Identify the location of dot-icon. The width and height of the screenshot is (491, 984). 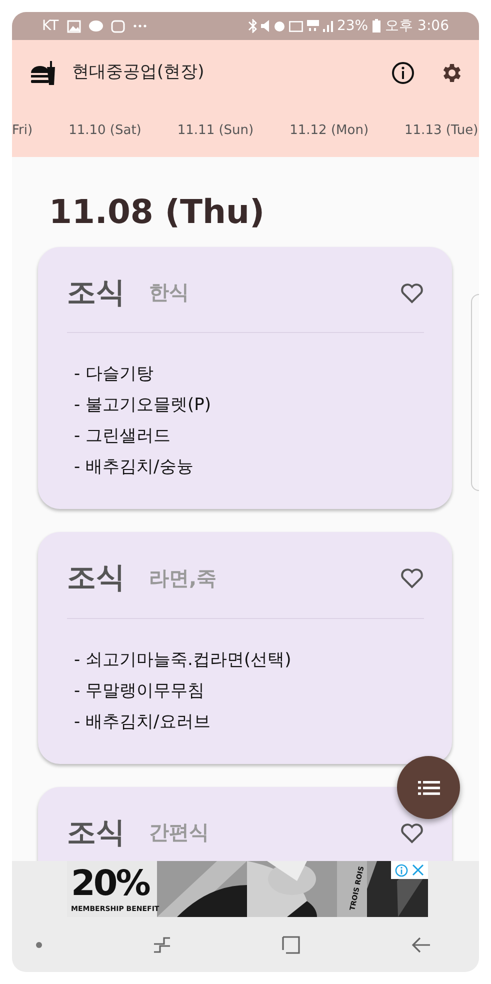
(39, 945).